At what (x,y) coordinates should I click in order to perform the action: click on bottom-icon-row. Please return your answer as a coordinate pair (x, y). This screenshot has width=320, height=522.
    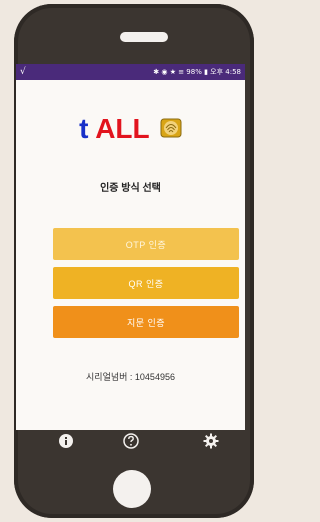
    Looking at the image, I should click on (130, 443).